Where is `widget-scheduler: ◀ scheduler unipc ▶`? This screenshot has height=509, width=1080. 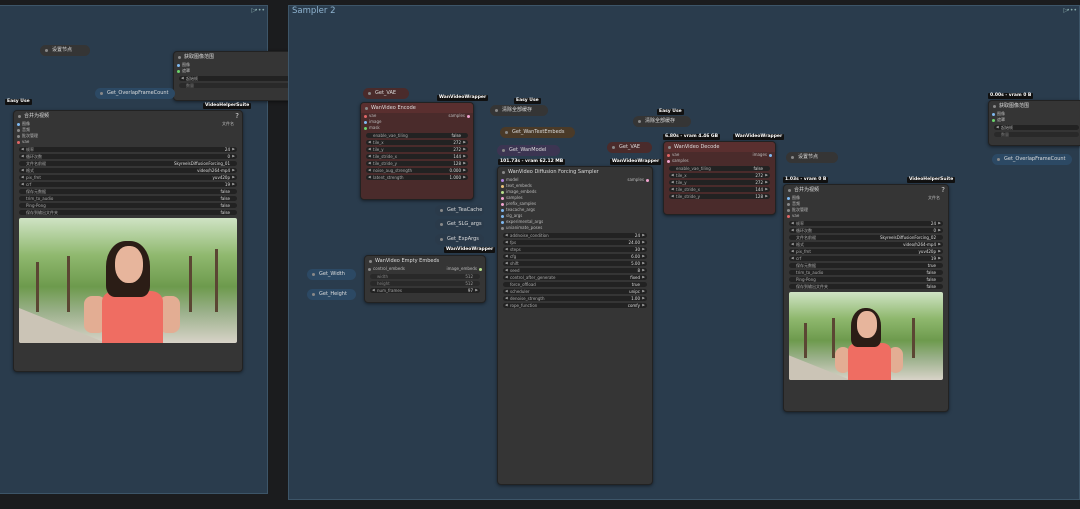 widget-scheduler: ◀ scheduler unipc ▶ is located at coordinates (575, 291).